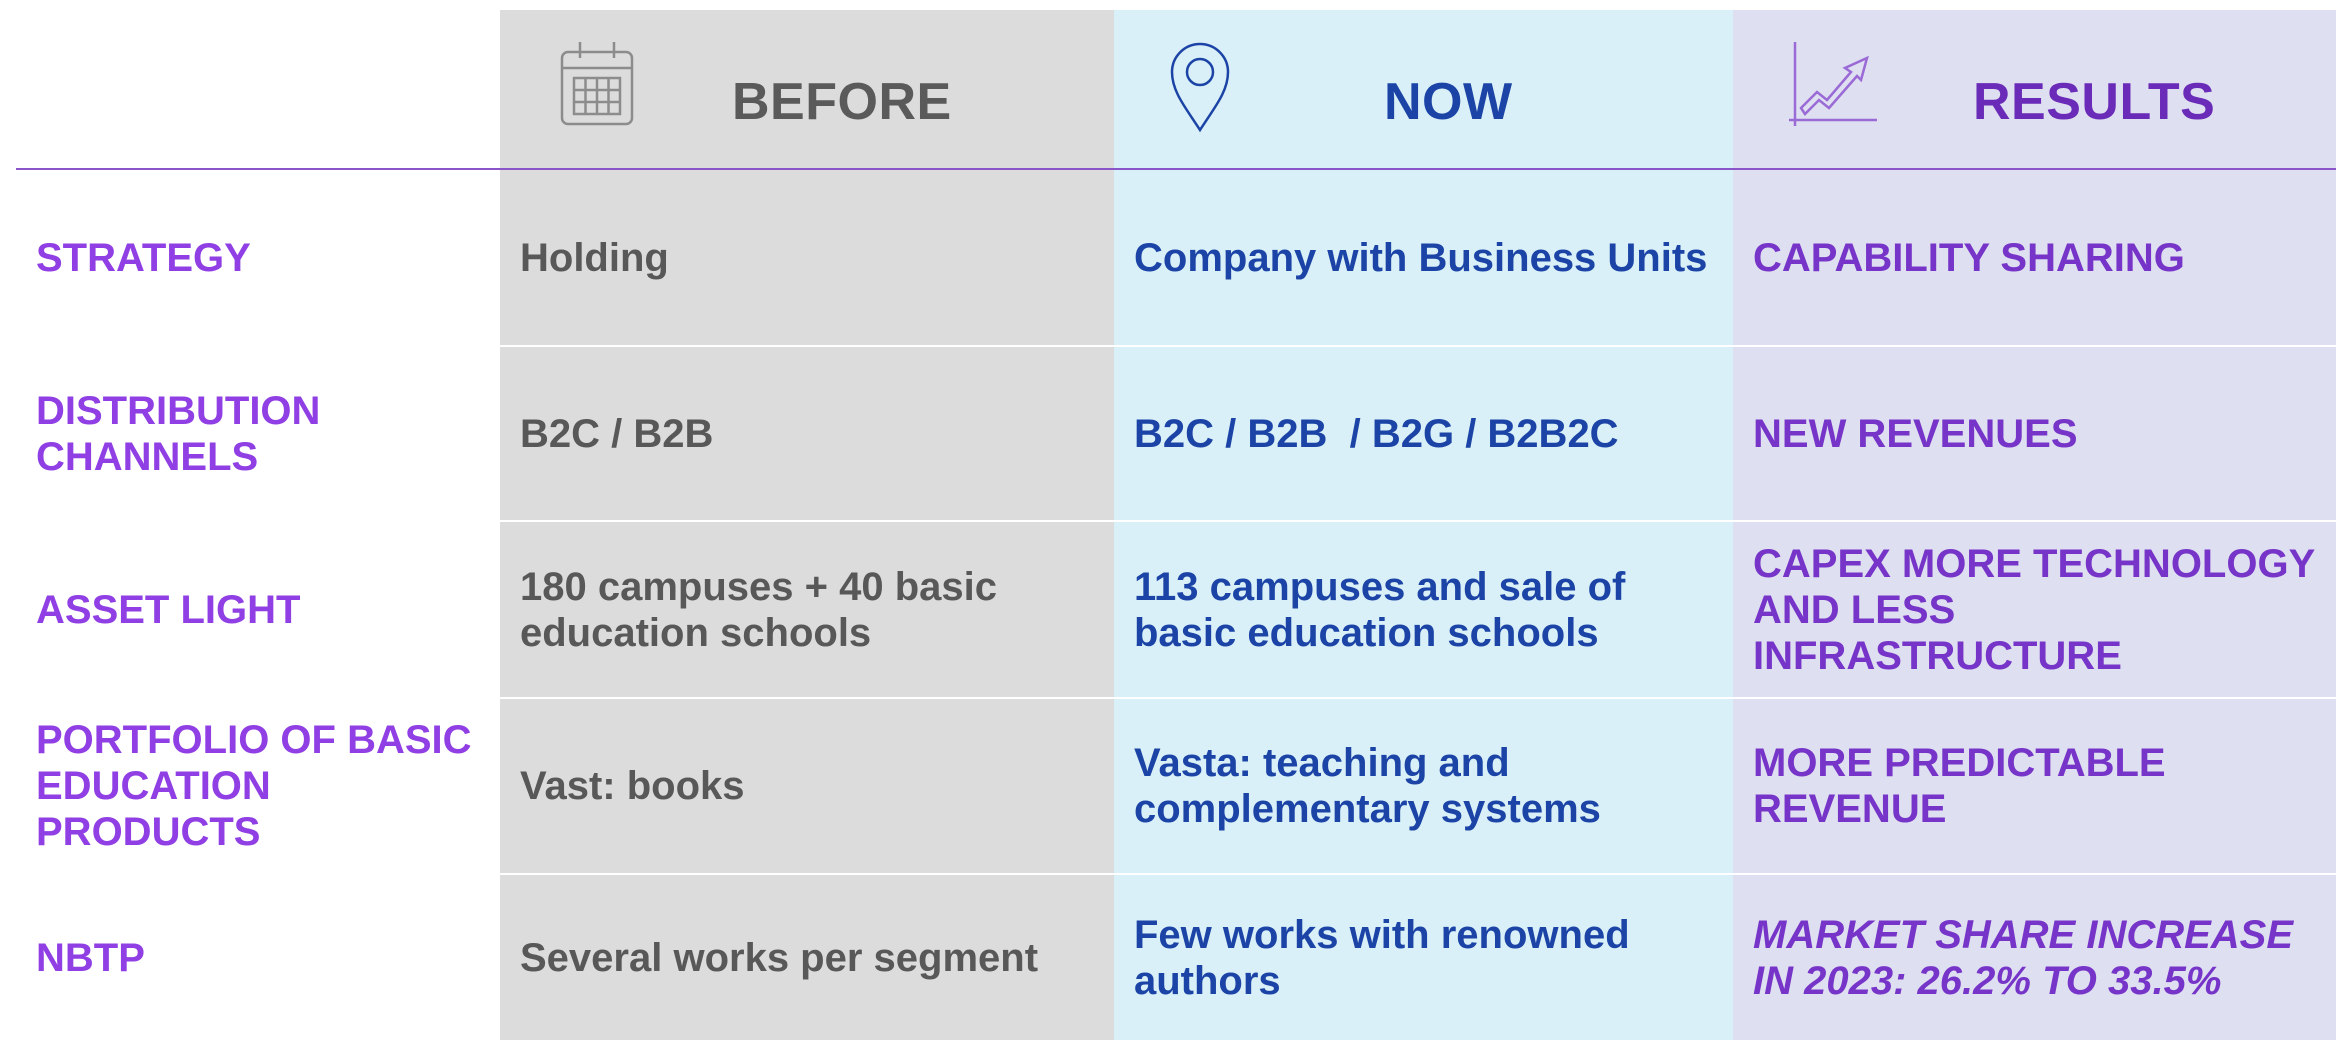  What do you see at coordinates (594, 257) in the screenshot?
I see `before-cell-strategy: Holding` at bounding box center [594, 257].